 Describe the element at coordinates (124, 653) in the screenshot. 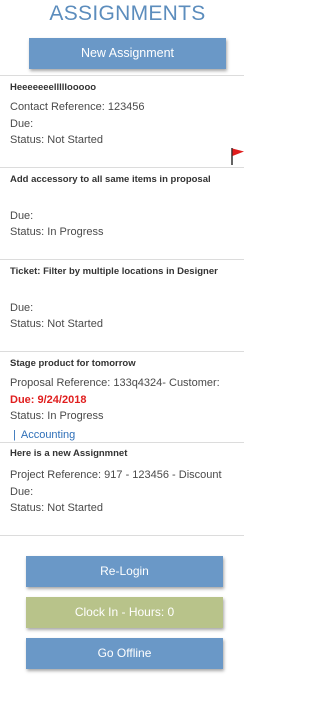

I see `go-offline-button: Go Offline` at that location.